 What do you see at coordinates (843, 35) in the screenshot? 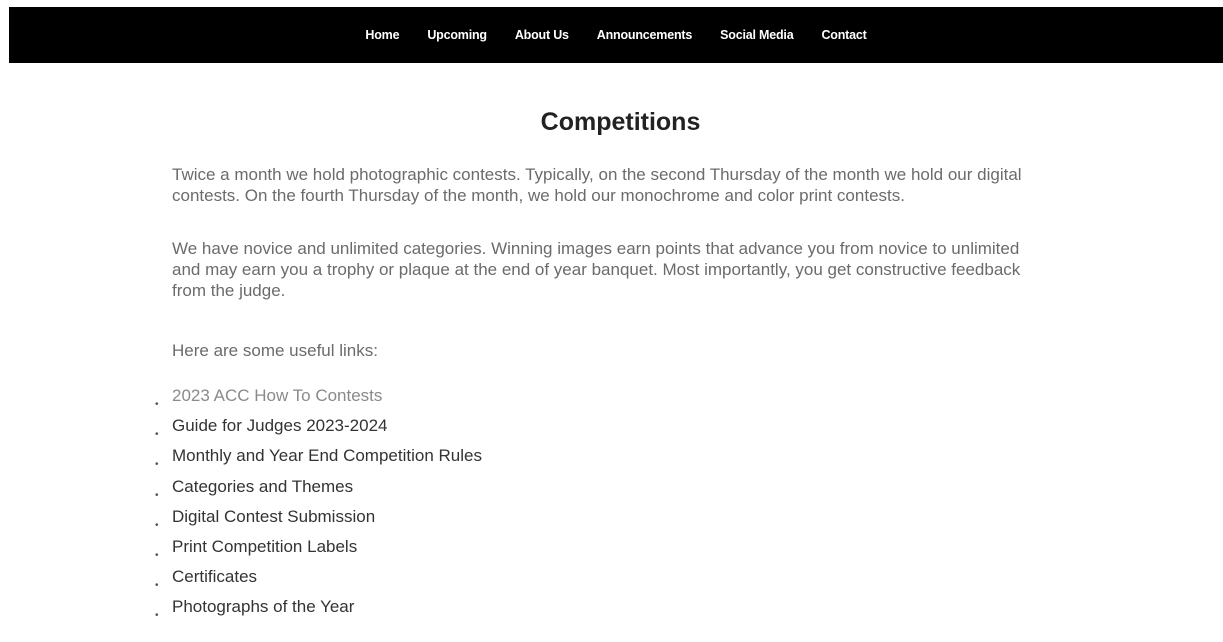
I see `nav-contact: Contact` at bounding box center [843, 35].